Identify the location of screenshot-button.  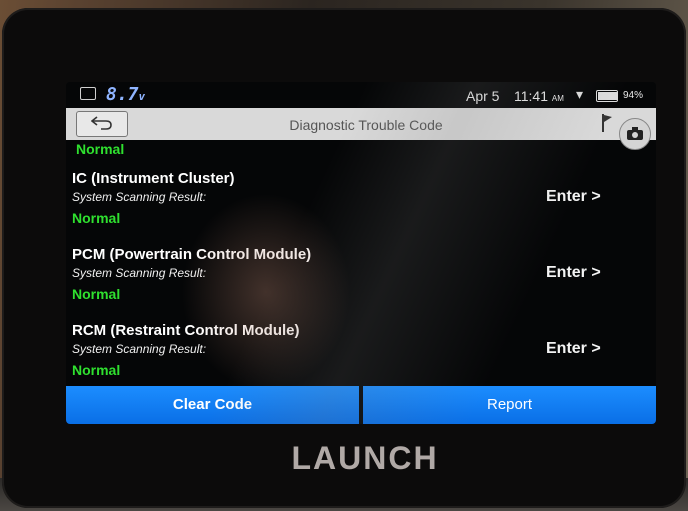
(635, 134).